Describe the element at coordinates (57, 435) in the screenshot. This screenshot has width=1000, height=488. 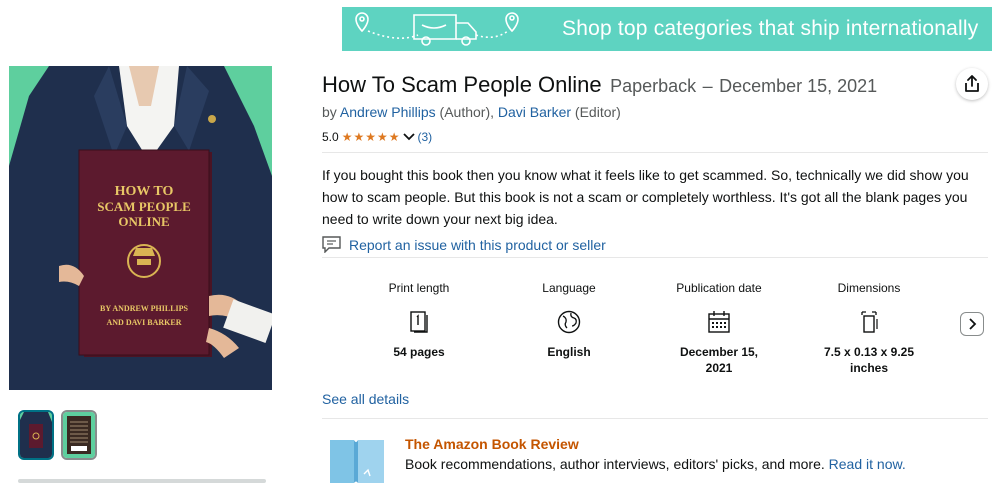
I see `image-thumbnails` at that location.